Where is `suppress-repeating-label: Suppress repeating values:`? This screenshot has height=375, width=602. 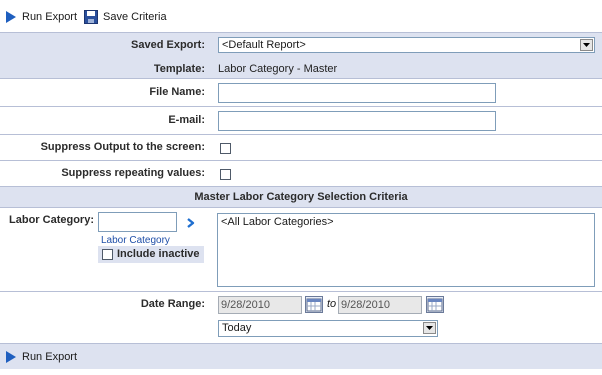 suppress-repeating-label: Suppress repeating values: is located at coordinates (133, 173).